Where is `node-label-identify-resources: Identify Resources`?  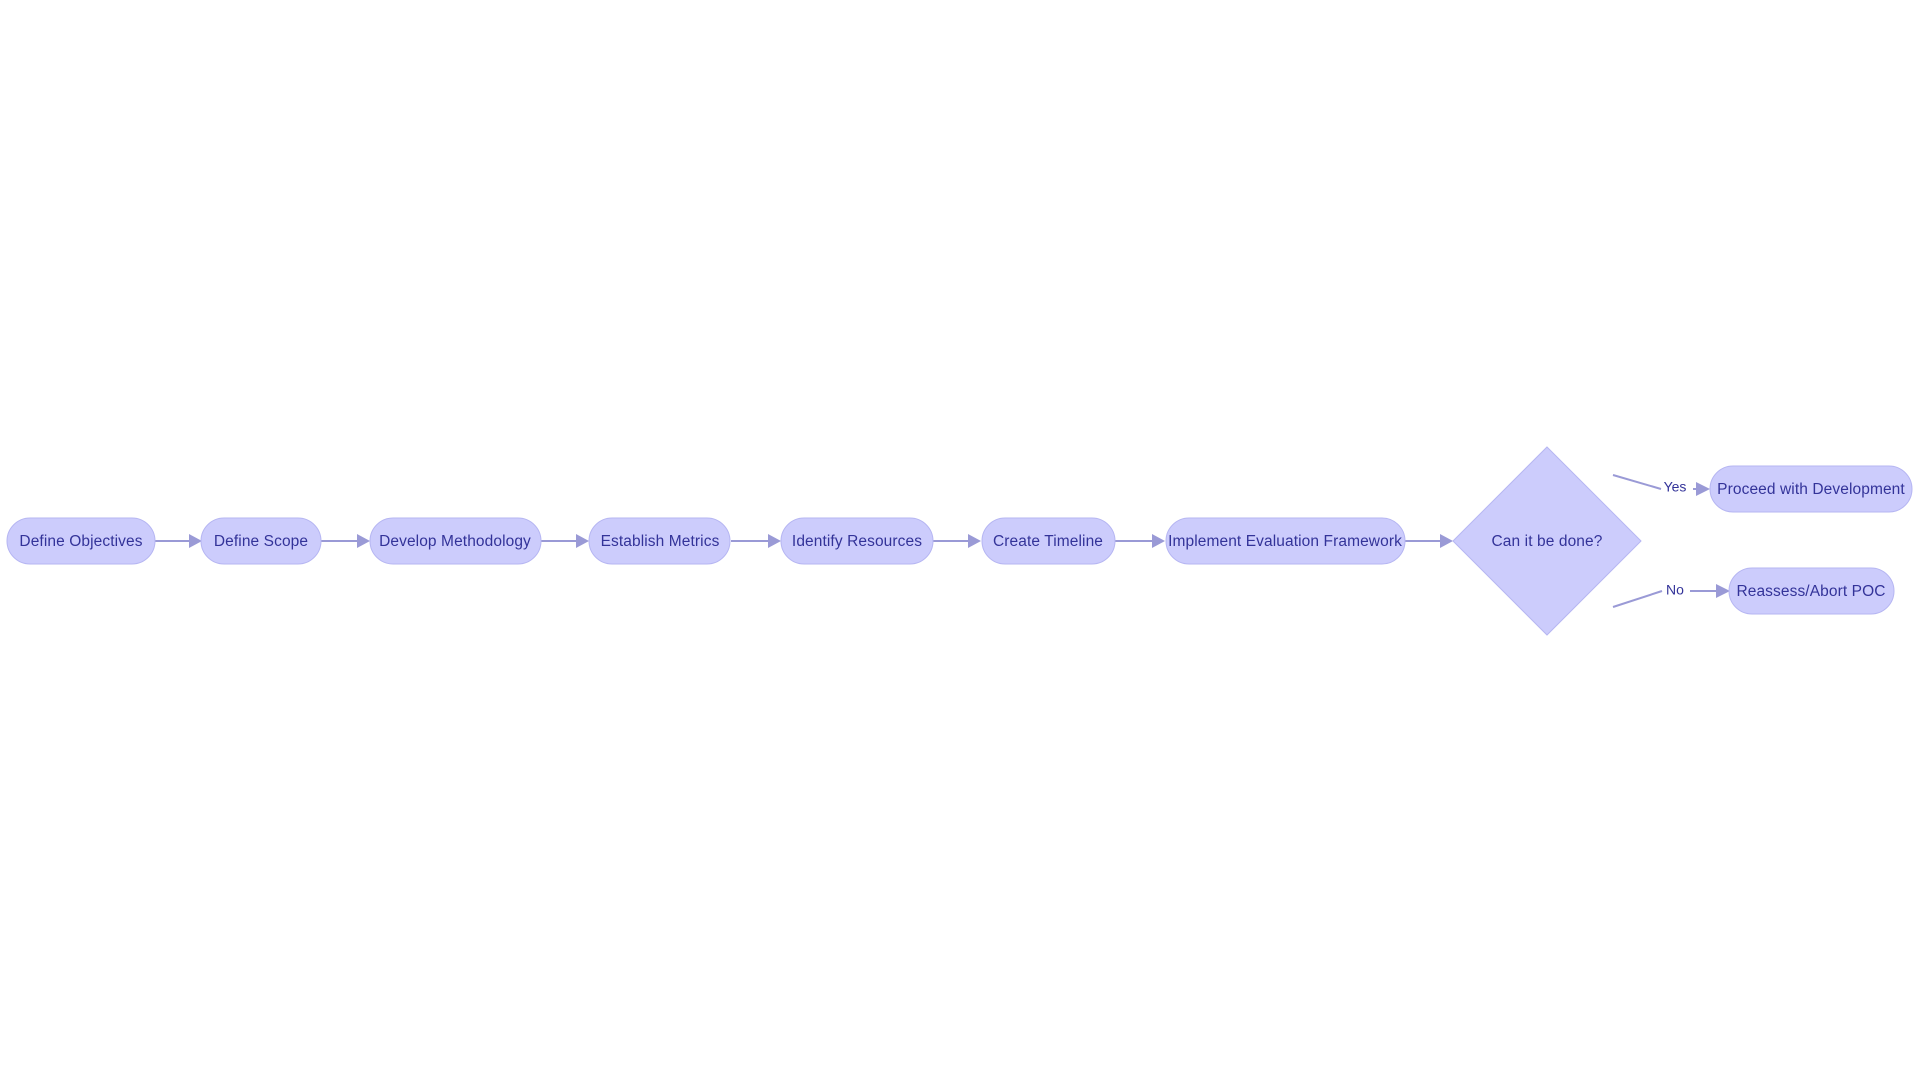 node-label-identify-resources: Identify Resources is located at coordinates (857, 541).